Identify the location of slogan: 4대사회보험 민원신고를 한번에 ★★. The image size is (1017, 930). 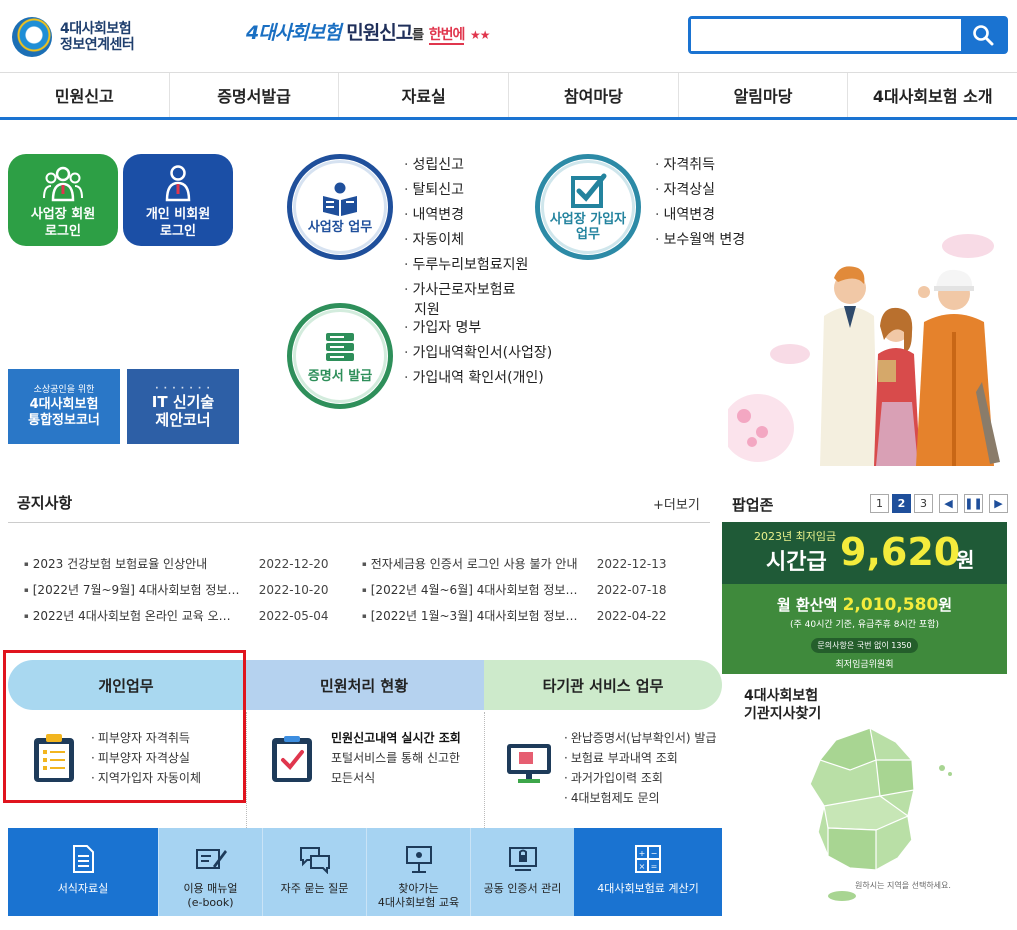
(368, 31).